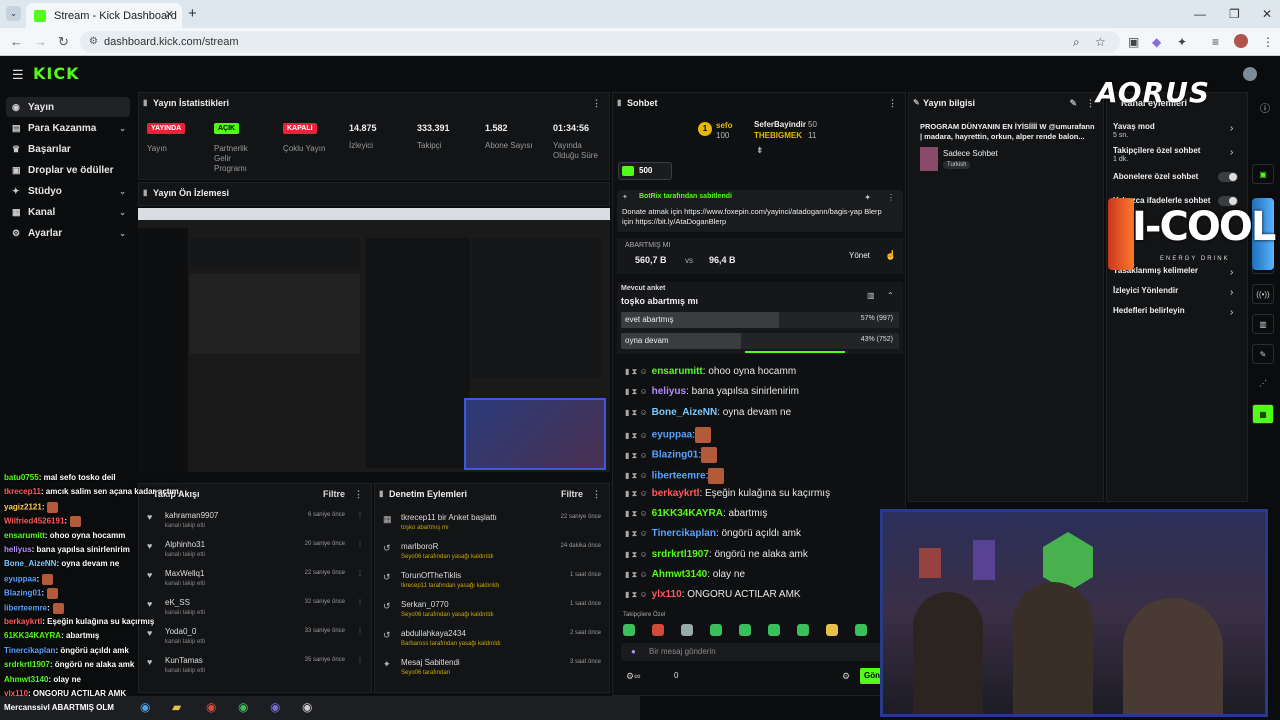  I want to click on chrome-icon: ◉, so click(211, 707).